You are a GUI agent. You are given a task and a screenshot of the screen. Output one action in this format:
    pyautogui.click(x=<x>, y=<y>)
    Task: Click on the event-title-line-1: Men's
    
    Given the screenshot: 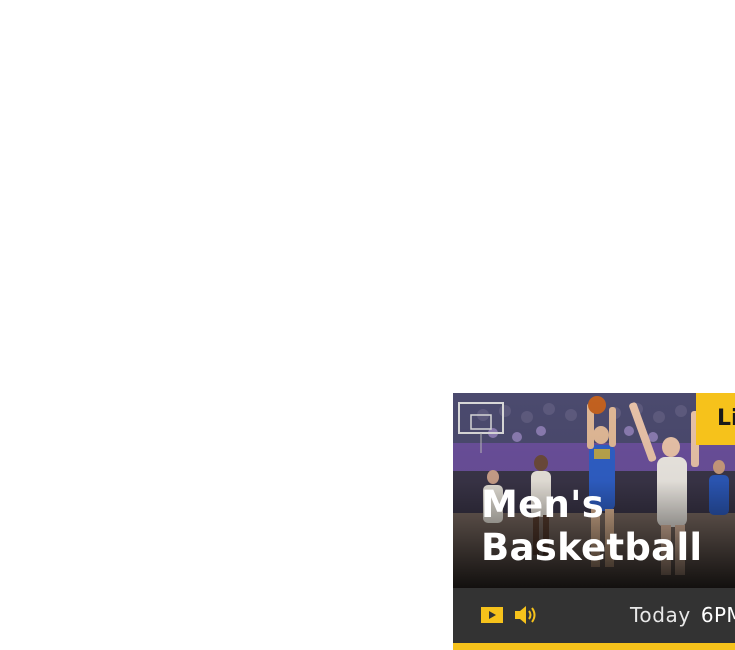 What is the action you would take?
    pyautogui.click(x=543, y=504)
    